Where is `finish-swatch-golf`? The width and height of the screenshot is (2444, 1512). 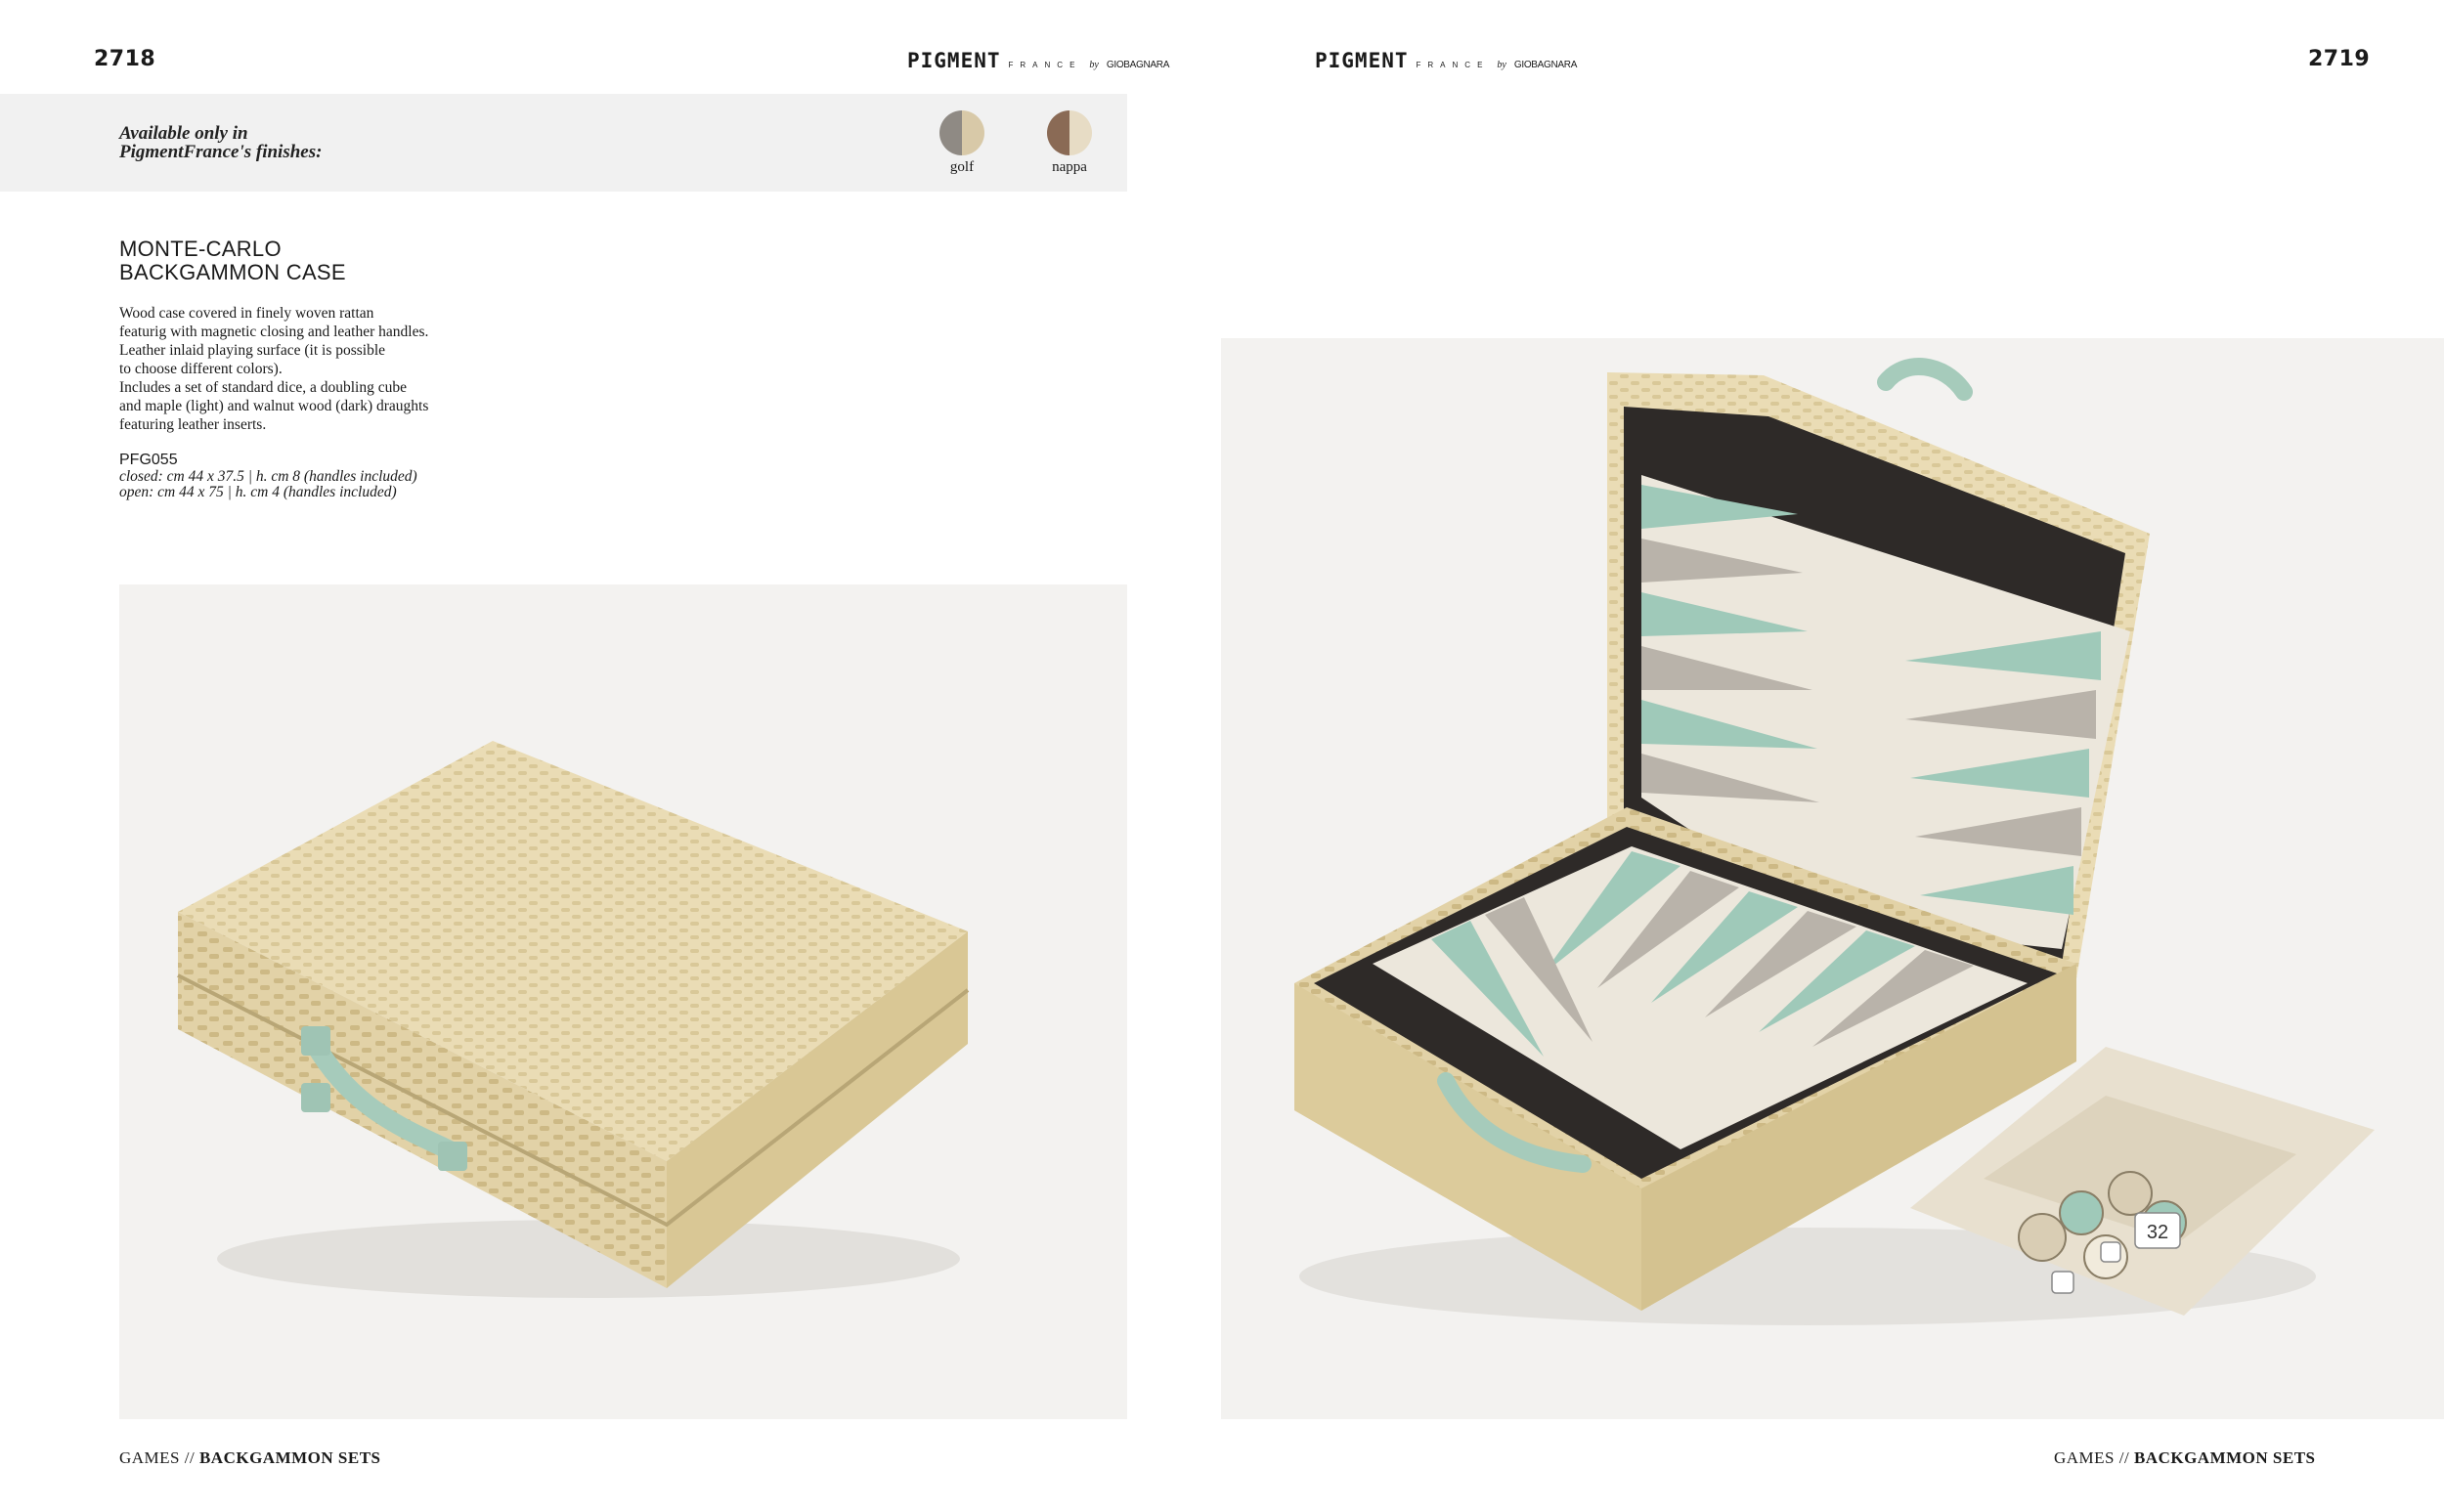 finish-swatch-golf is located at coordinates (961, 132).